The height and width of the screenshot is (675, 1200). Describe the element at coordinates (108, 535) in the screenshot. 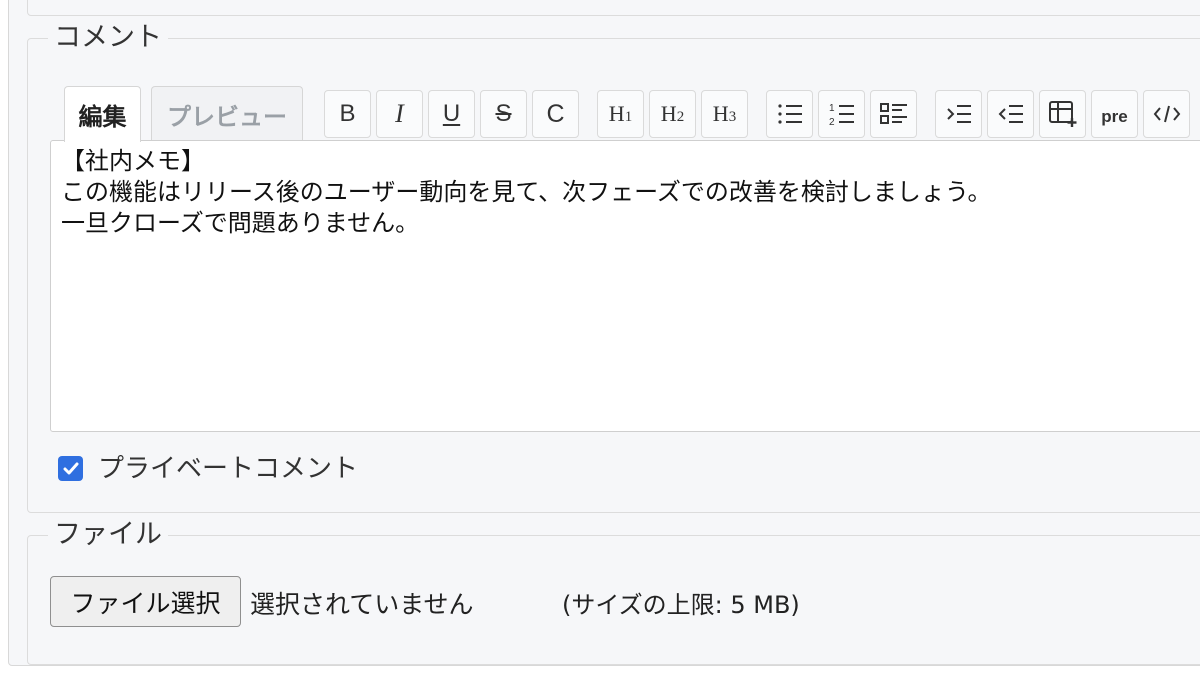

I see `file-legend: ファイル` at that location.